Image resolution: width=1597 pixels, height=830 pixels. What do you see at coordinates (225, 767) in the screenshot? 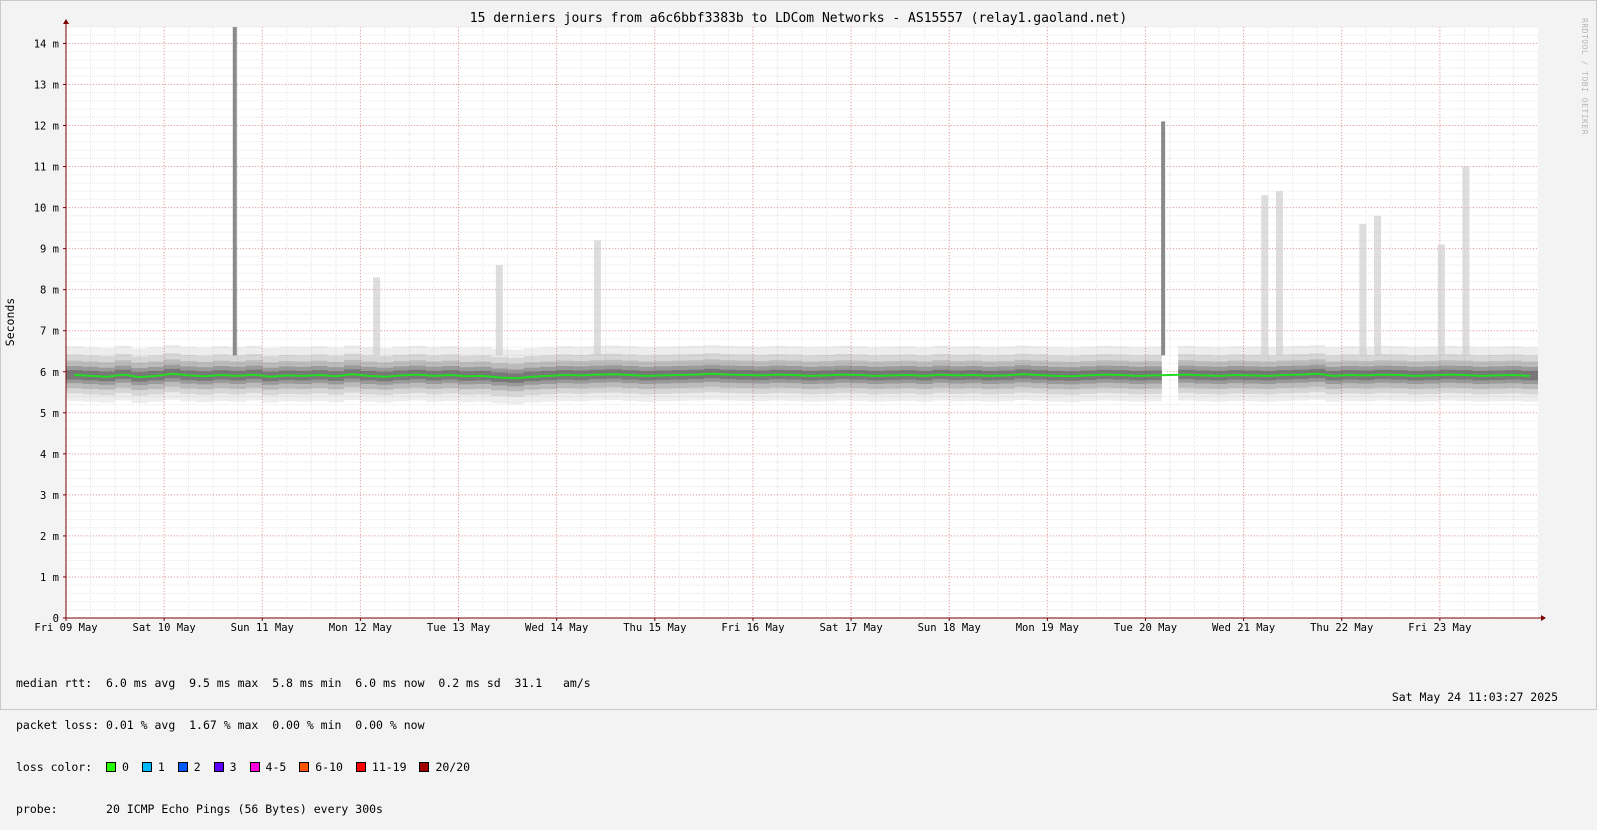
I see `loss-color-item: 3` at bounding box center [225, 767].